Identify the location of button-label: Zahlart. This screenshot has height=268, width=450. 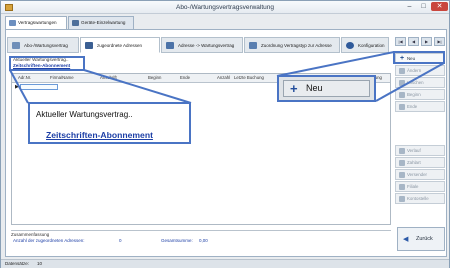
(414, 162).